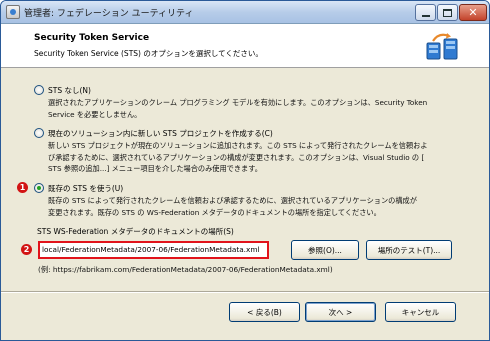  Describe the element at coordinates (13, 12) in the screenshot. I see `app-icon` at that location.